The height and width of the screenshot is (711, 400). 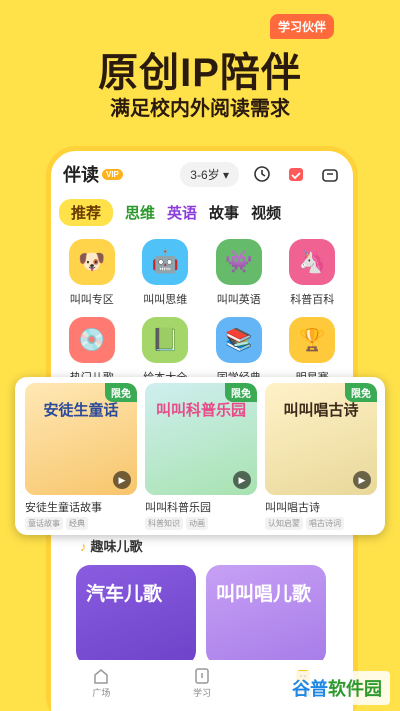 I want to click on featured-card-science-park: 叫叫科普乐园 限免 ▶ 叫叫科普乐园 科普知识 动画, so click(x=201, y=456).